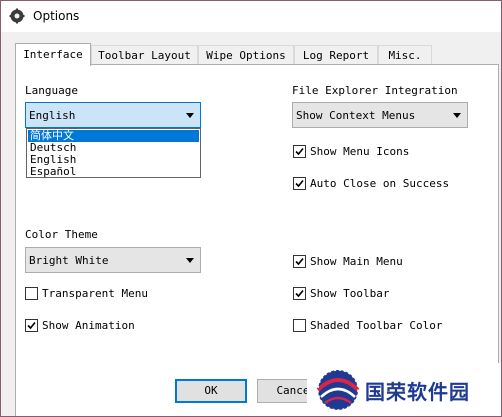  What do you see at coordinates (356, 115) in the screenshot?
I see `context-menu-select-value: Show Context Menus` at bounding box center [356, 115].